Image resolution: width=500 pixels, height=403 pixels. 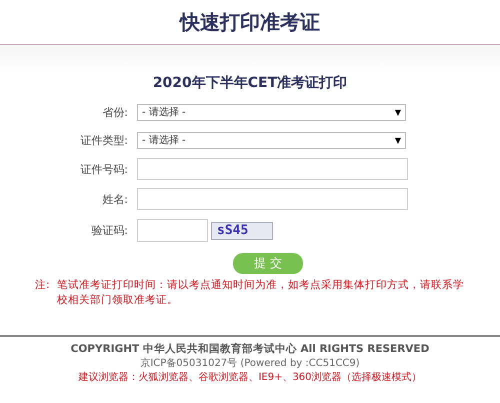 What do you see at coordinates (242, 231) in the screenshot?
I see `captcha-image: sS45` at bounding box center [242, 231].